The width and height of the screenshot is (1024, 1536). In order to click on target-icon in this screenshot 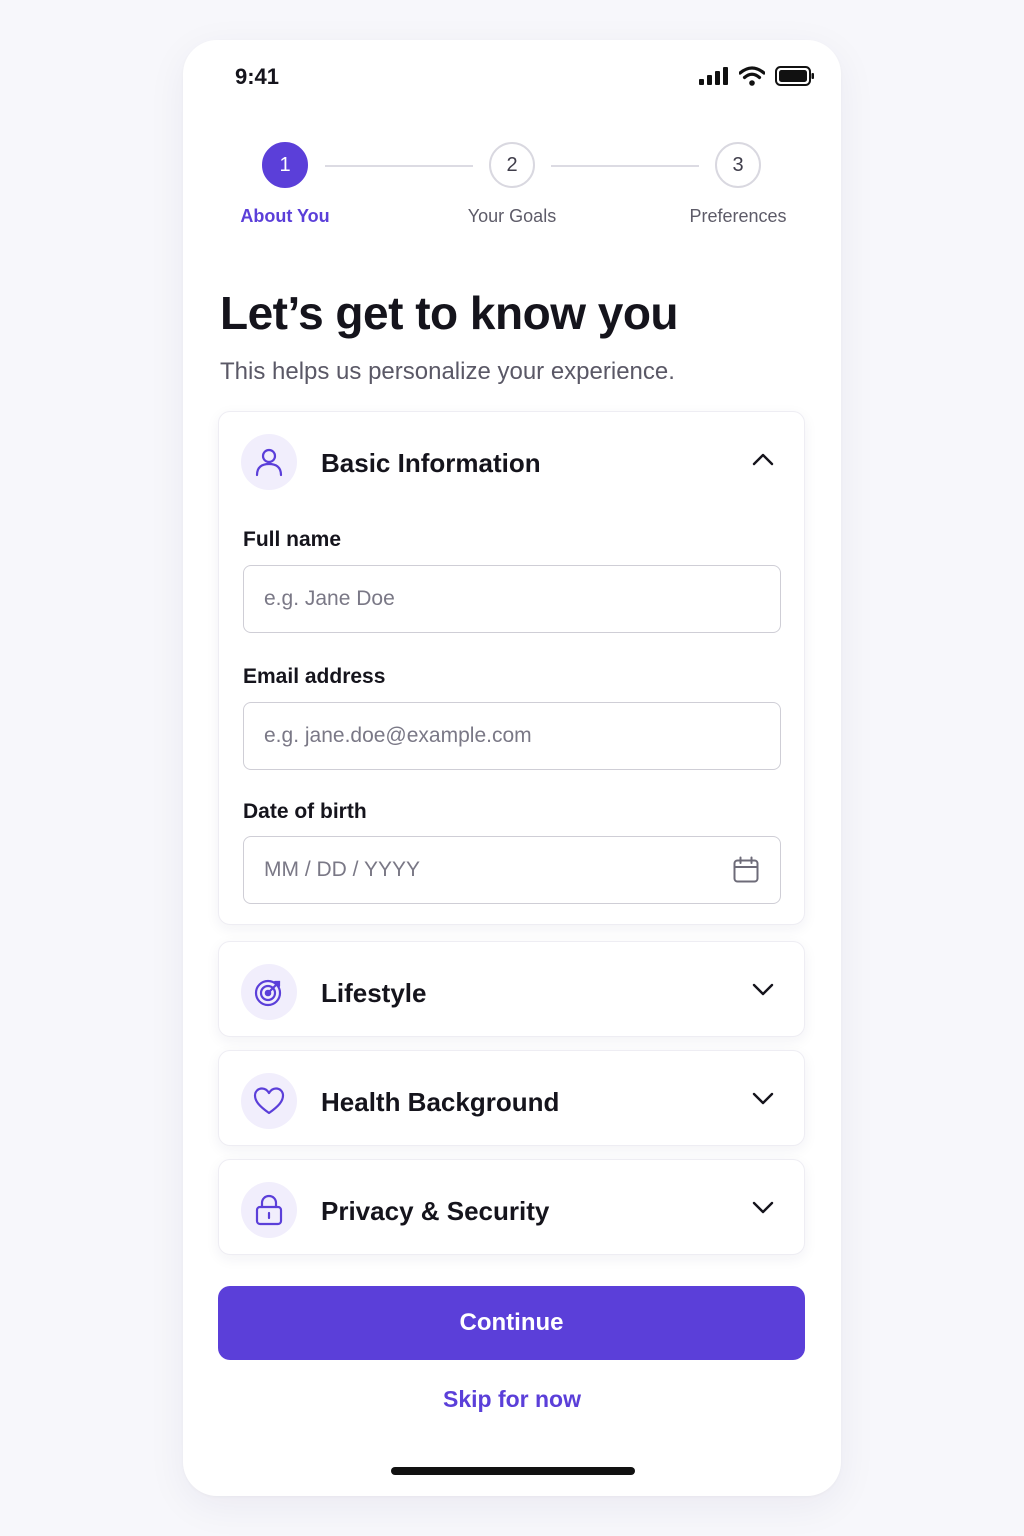, I will do `click(269, 992)`.